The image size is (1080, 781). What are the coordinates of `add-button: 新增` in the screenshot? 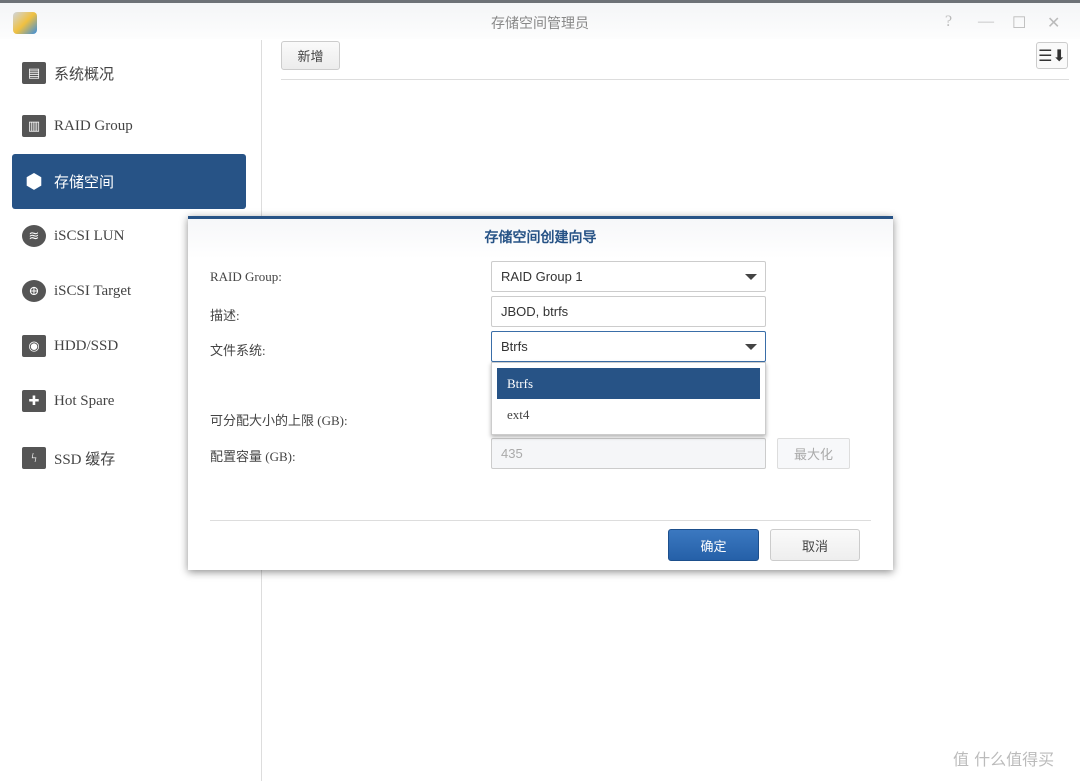 It's located at (310, 55).